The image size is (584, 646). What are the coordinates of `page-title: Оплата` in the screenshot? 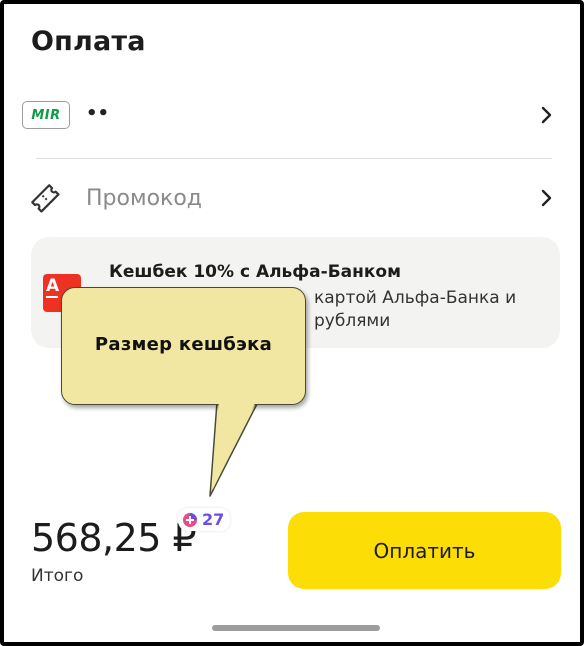 It's located at (88, 41).